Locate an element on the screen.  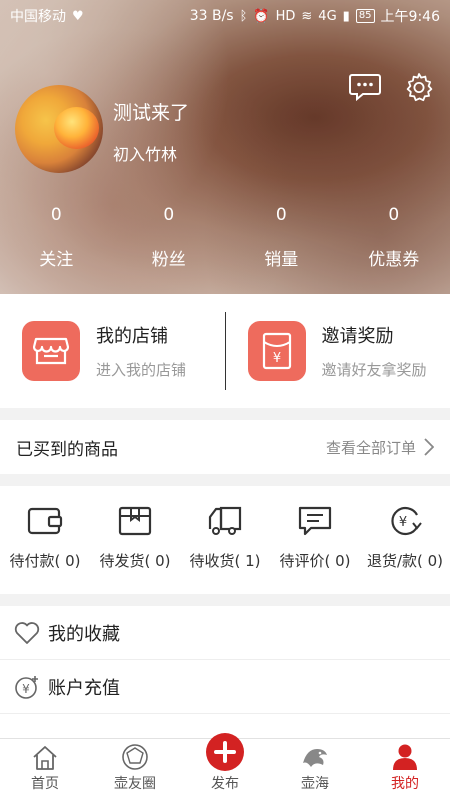
alarm-icon: ⏰ is located at coordinates (261, 16).